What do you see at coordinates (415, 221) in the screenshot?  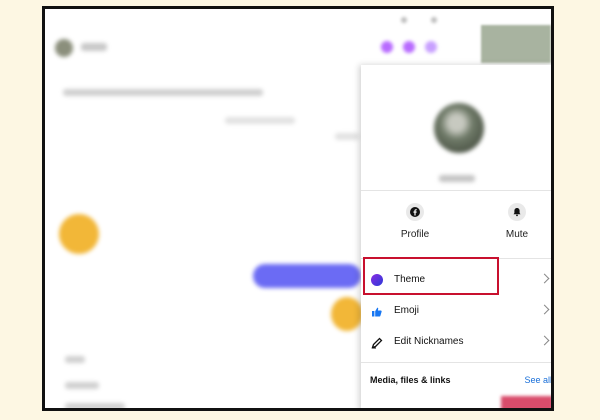 I see `profile-button: Profile` at bounding box center [415, 221].